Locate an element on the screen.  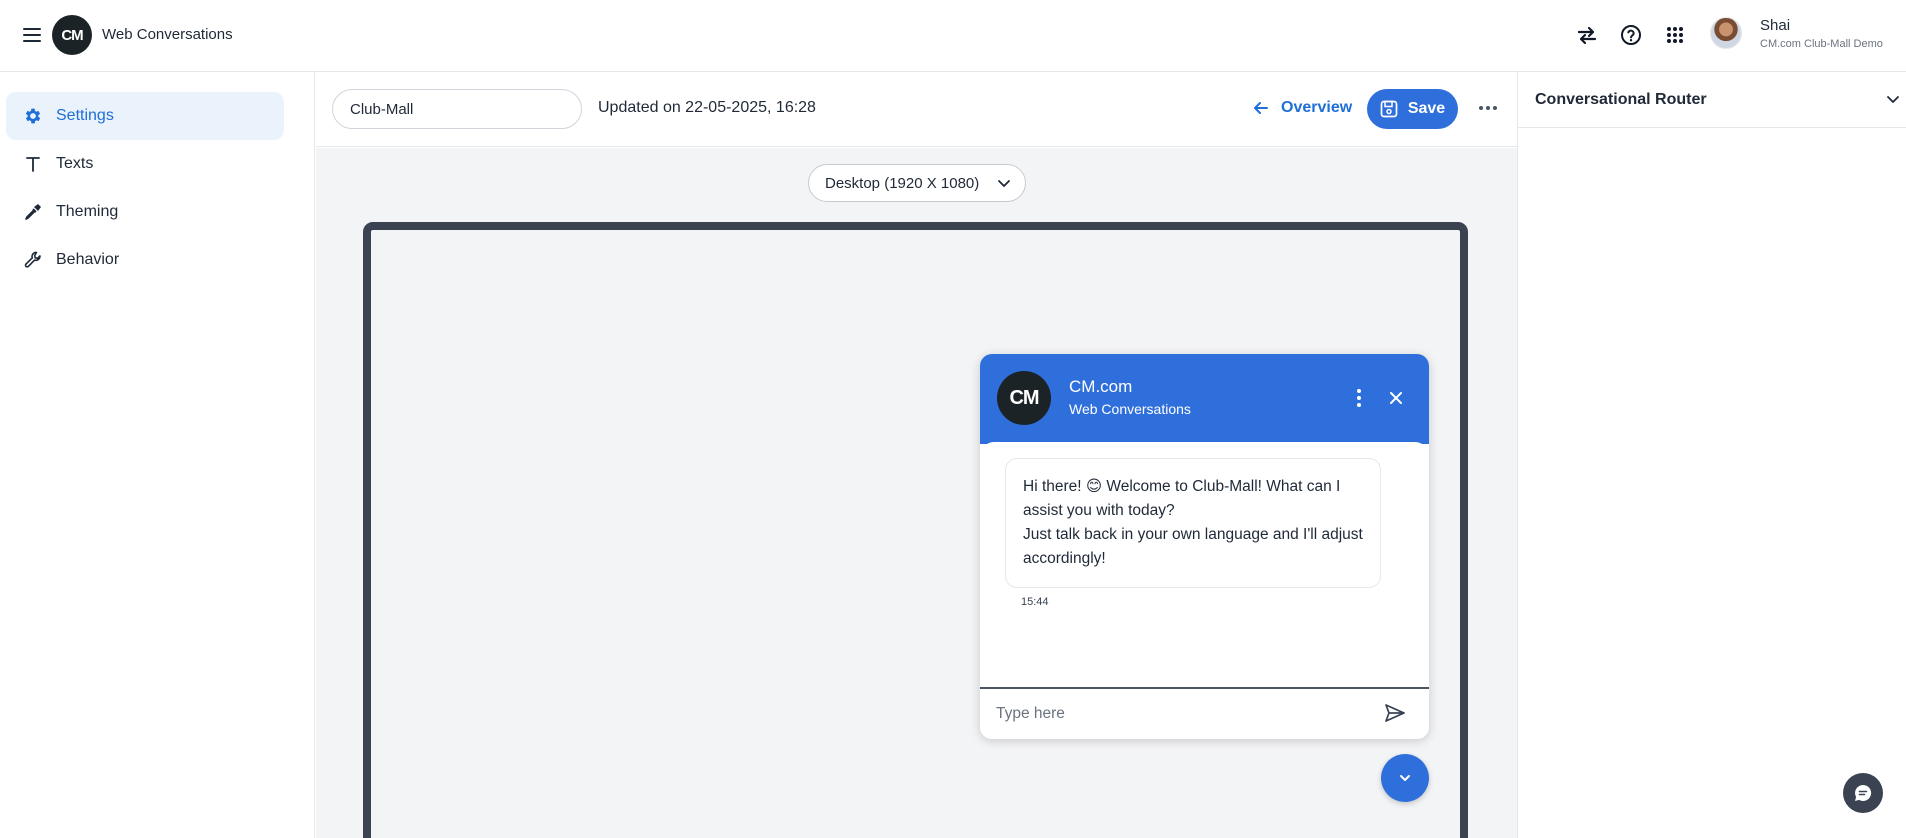
conversational-router-toggle: Conversational Router is located at coordinates (1712, 100).